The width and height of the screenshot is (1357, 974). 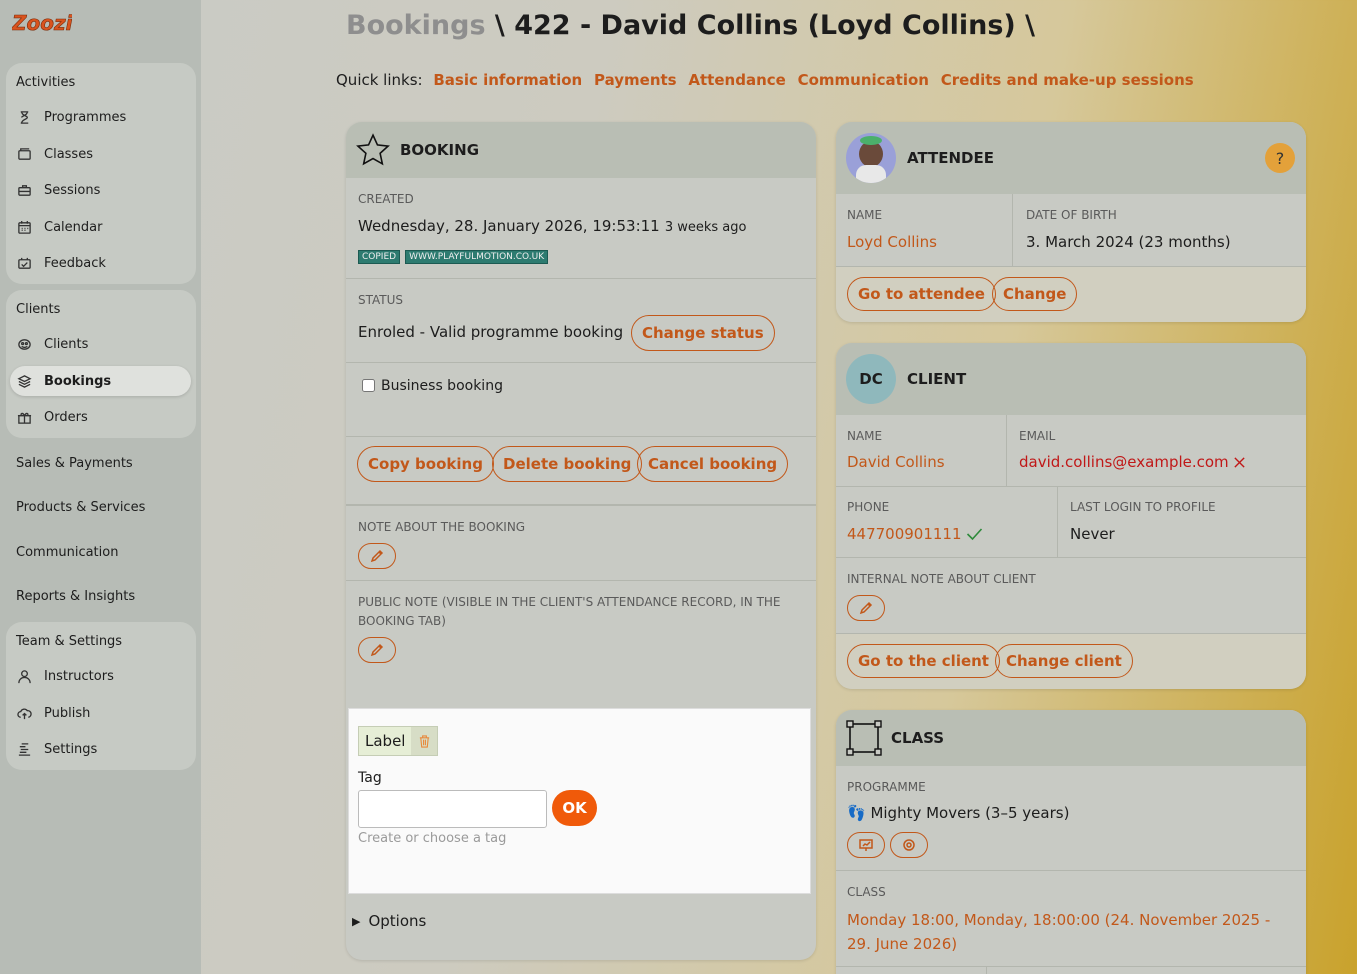 I want to click on sidebar-item-calendar: Calendar, so click(x=100, y=227).